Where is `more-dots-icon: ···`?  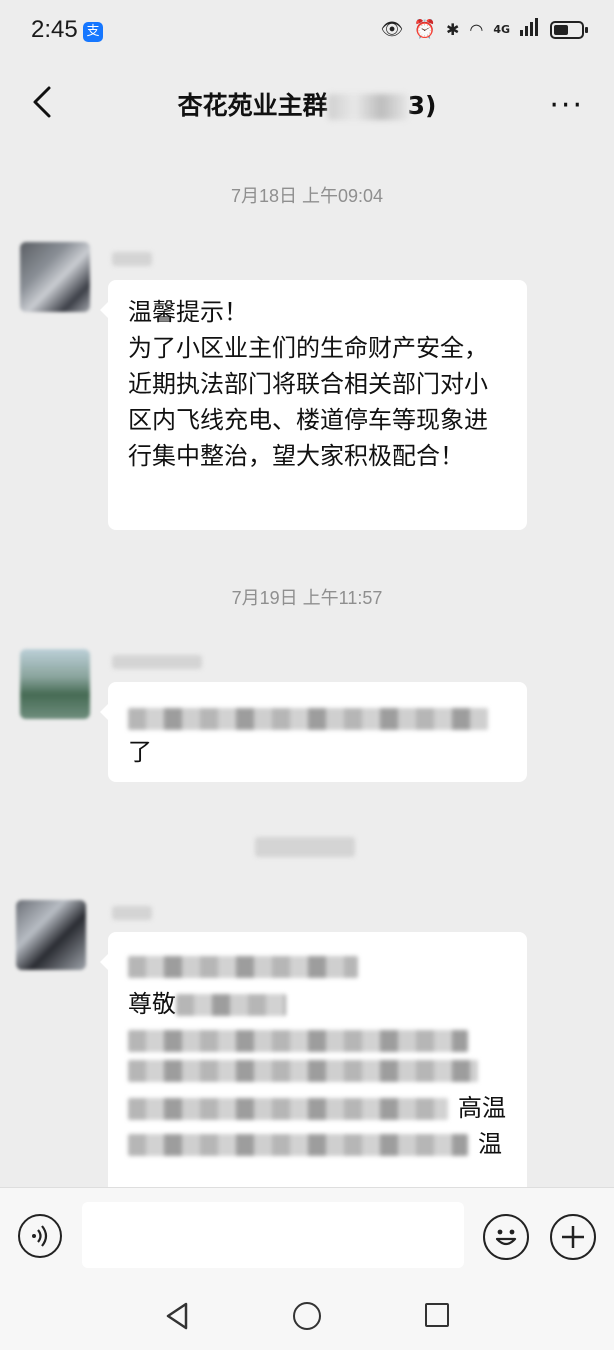 more-dots-icon: ··· is located at coordinates (566, 105).